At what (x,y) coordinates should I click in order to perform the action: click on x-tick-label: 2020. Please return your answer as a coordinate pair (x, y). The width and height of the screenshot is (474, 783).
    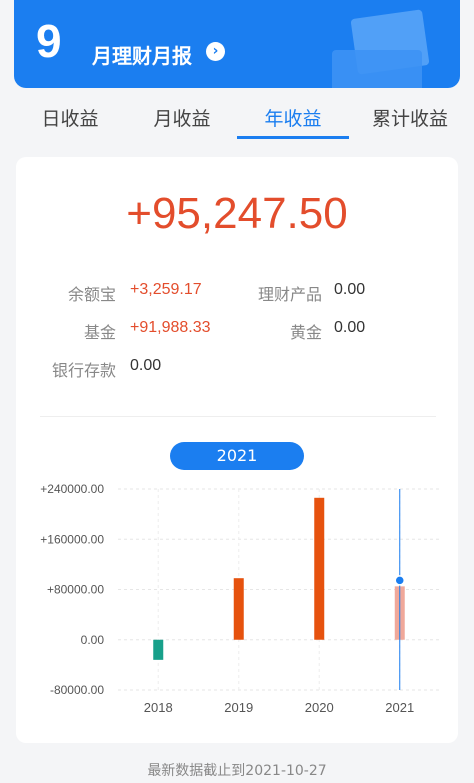
    Looking at the image, I should click on (319, 707).